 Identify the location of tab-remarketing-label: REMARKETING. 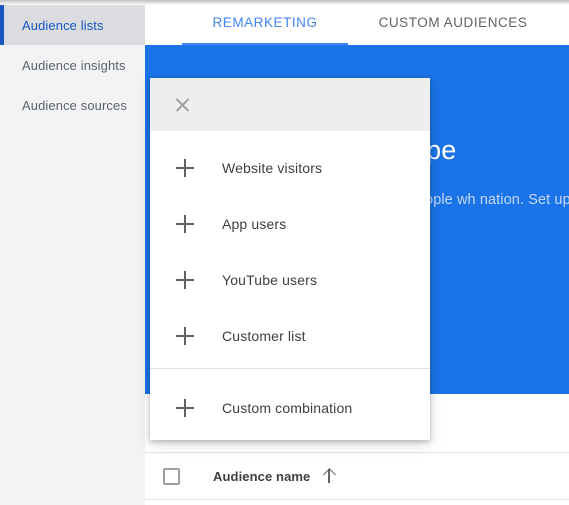
(265, 22).